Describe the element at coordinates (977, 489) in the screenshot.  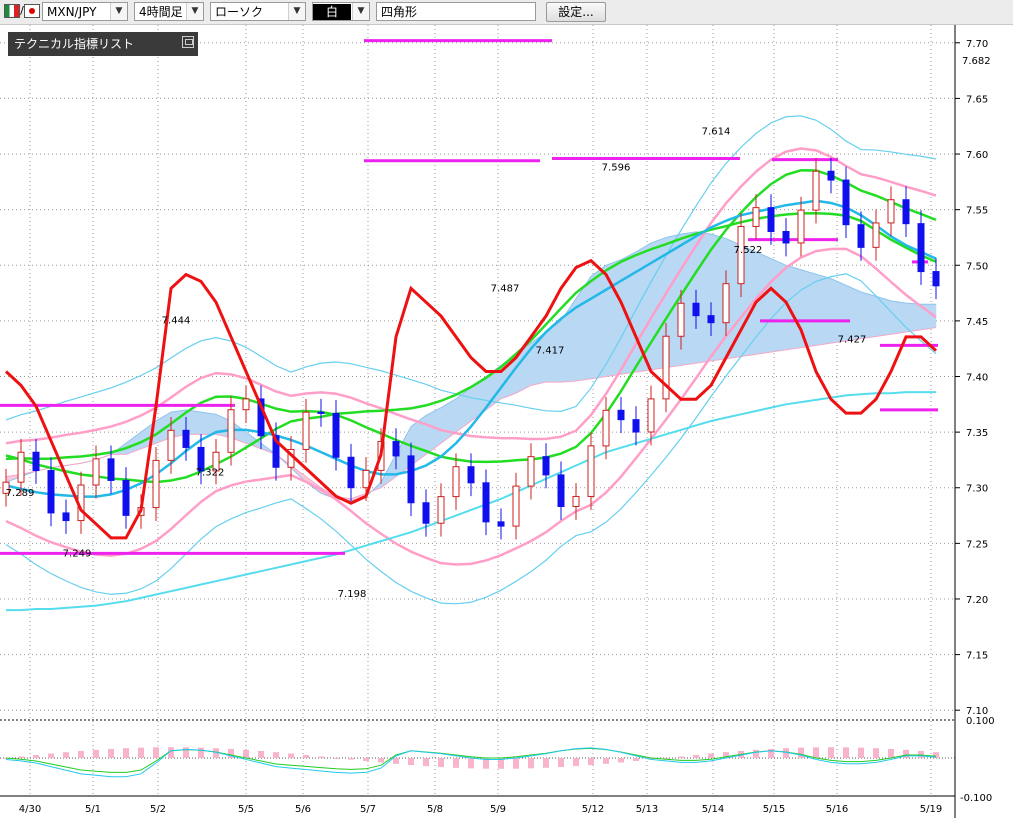
I see `price-tick-label: 7.30` at that location.